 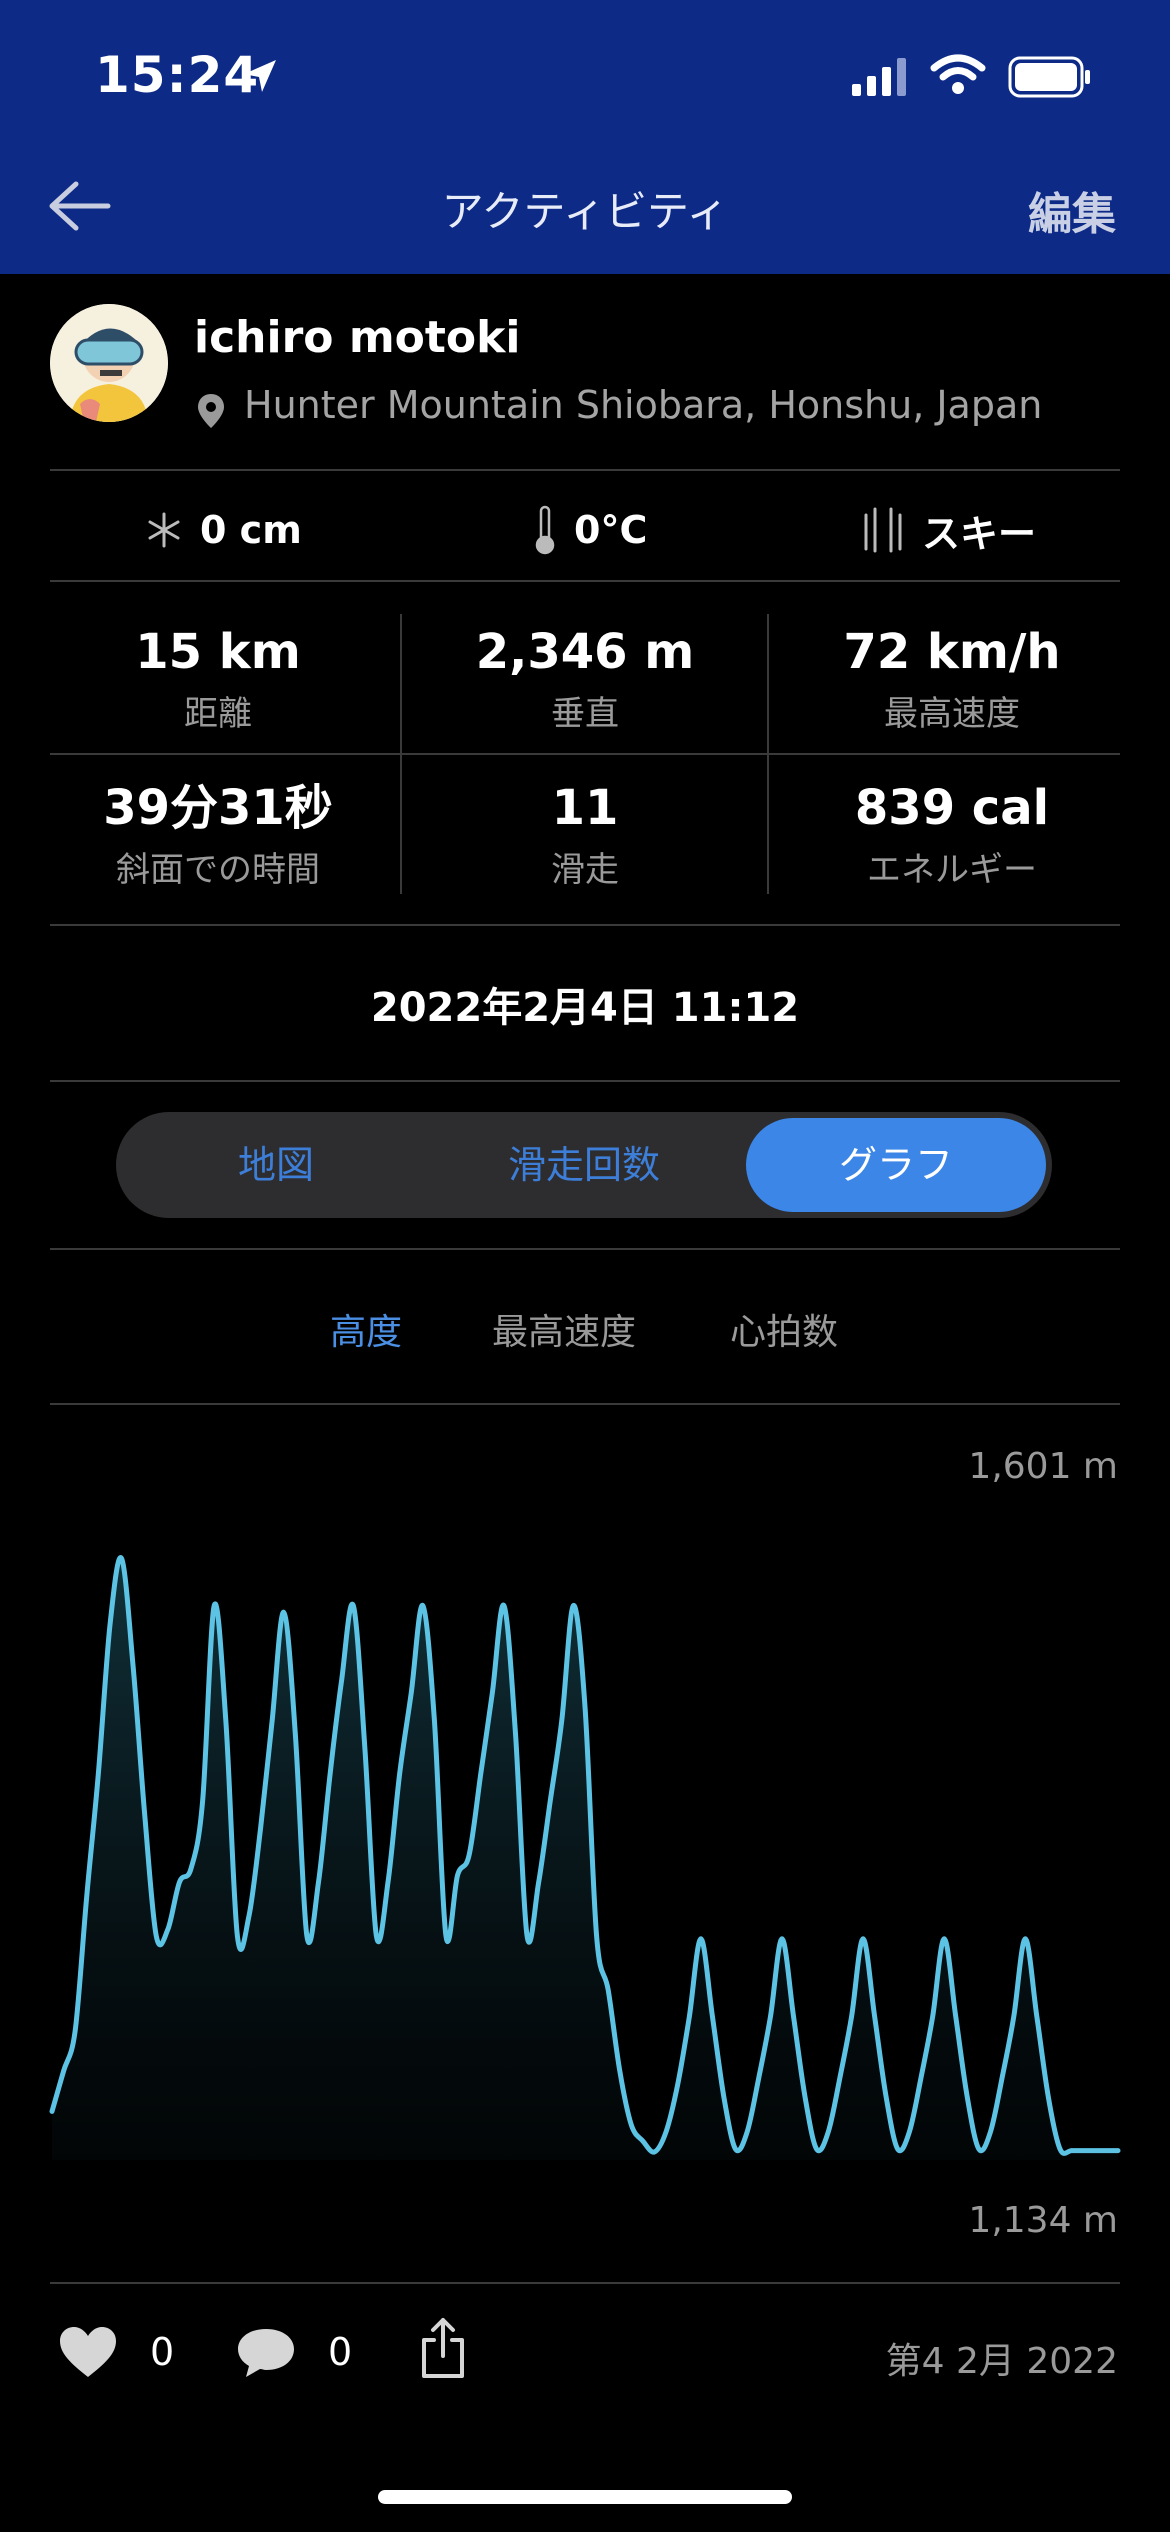 What do you see at coordinates (979, 533) in the screenshot?
I see `sport-type-value: スキー` at bounding box center [979, 533].